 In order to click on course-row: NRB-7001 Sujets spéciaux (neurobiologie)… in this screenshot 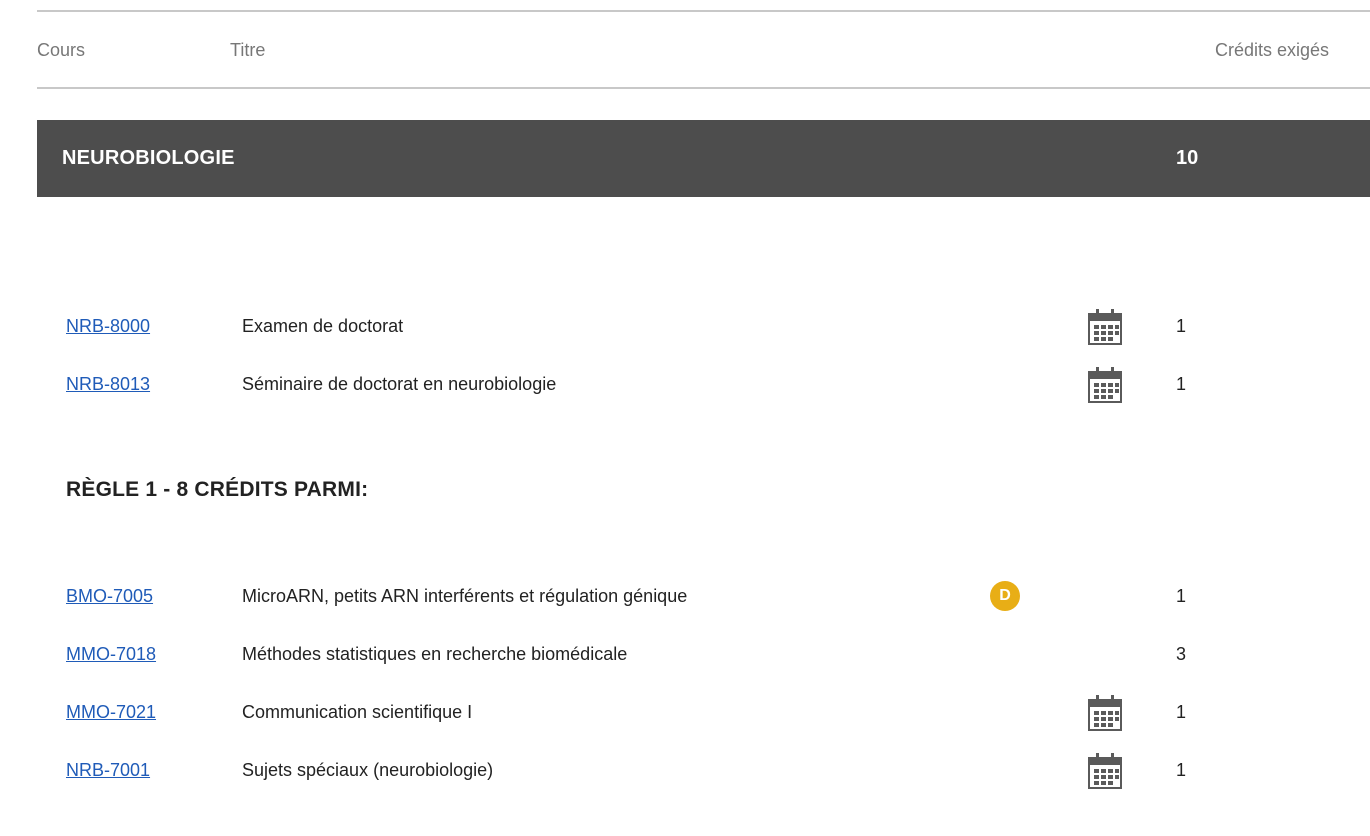, I will do `click(685, 770)`.